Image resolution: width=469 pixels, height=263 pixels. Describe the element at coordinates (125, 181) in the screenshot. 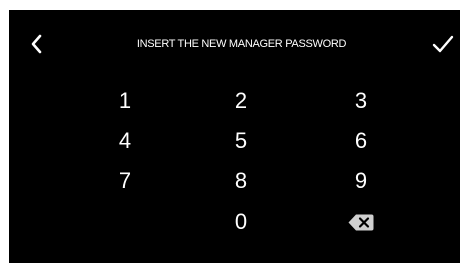

I see `key-7: 7` at that location.